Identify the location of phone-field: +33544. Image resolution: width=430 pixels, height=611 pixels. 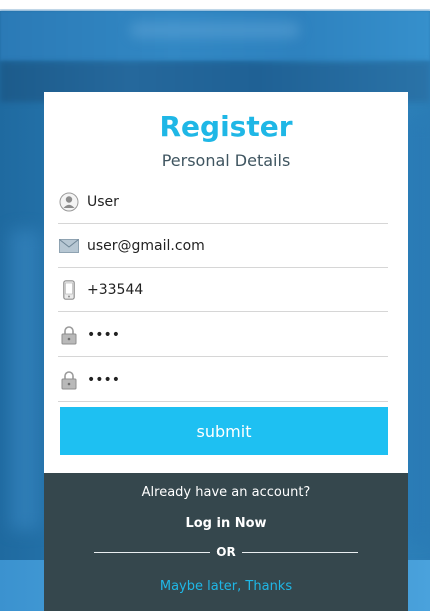
(223, 290).